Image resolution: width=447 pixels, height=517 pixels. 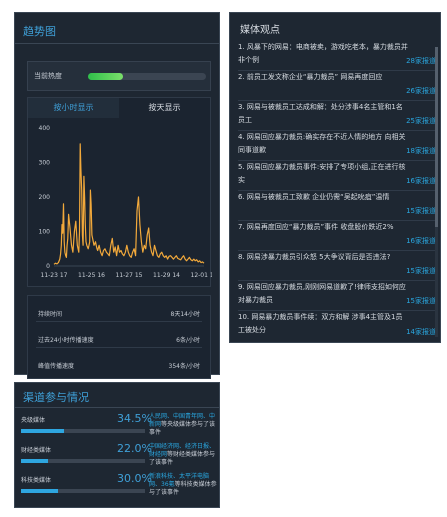 I want to click on media-scrollbar, so click(x=436, y=192).